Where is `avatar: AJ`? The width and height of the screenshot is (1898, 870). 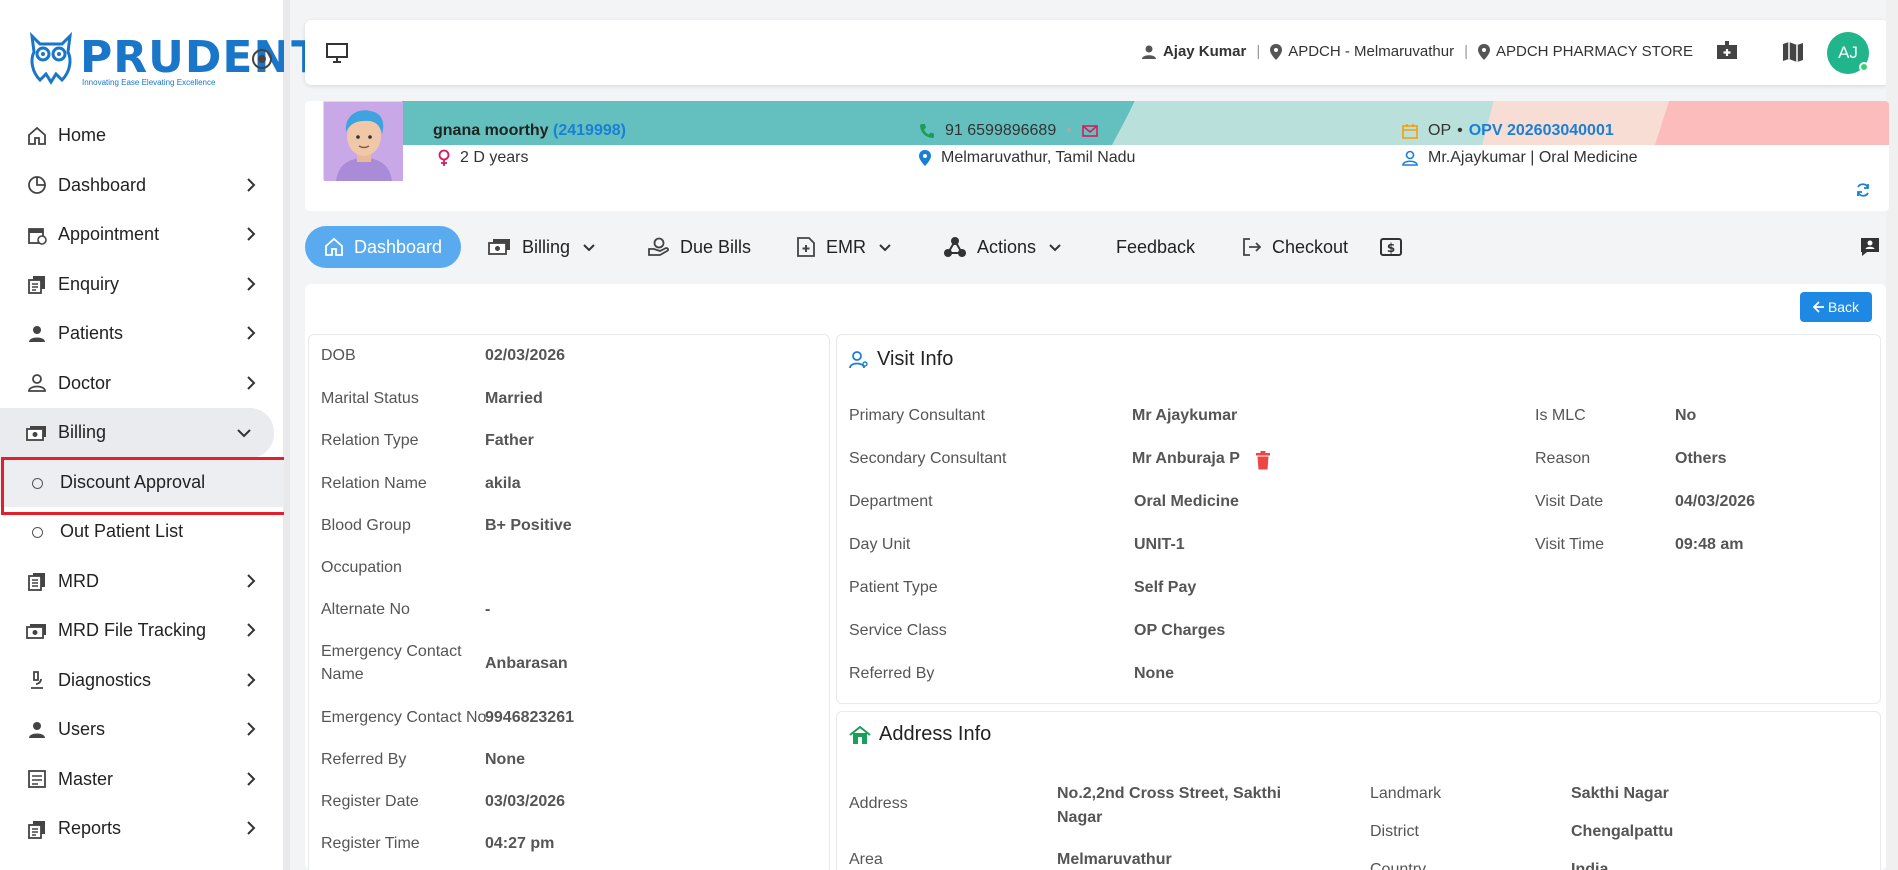
avatar: AJ is located at coordinates (1848, 53).